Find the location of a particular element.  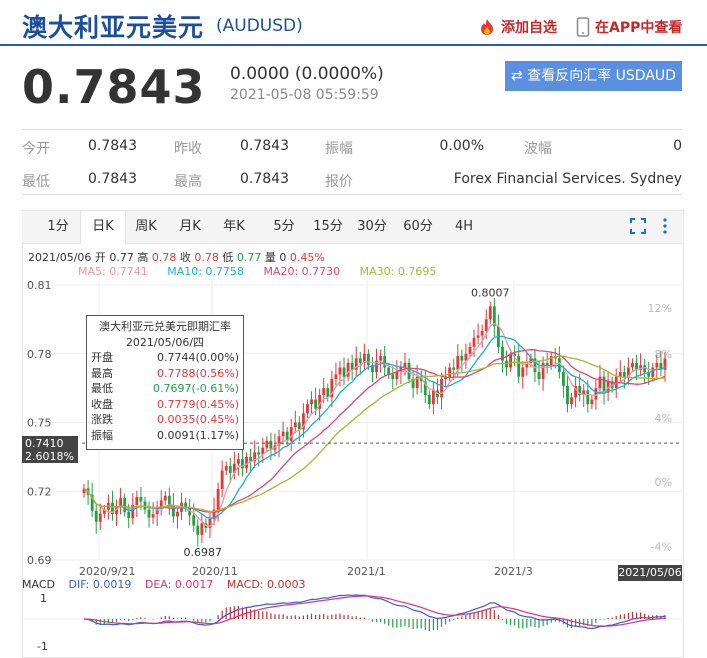

low-label: 最低 is located at coordinates (36, 182).